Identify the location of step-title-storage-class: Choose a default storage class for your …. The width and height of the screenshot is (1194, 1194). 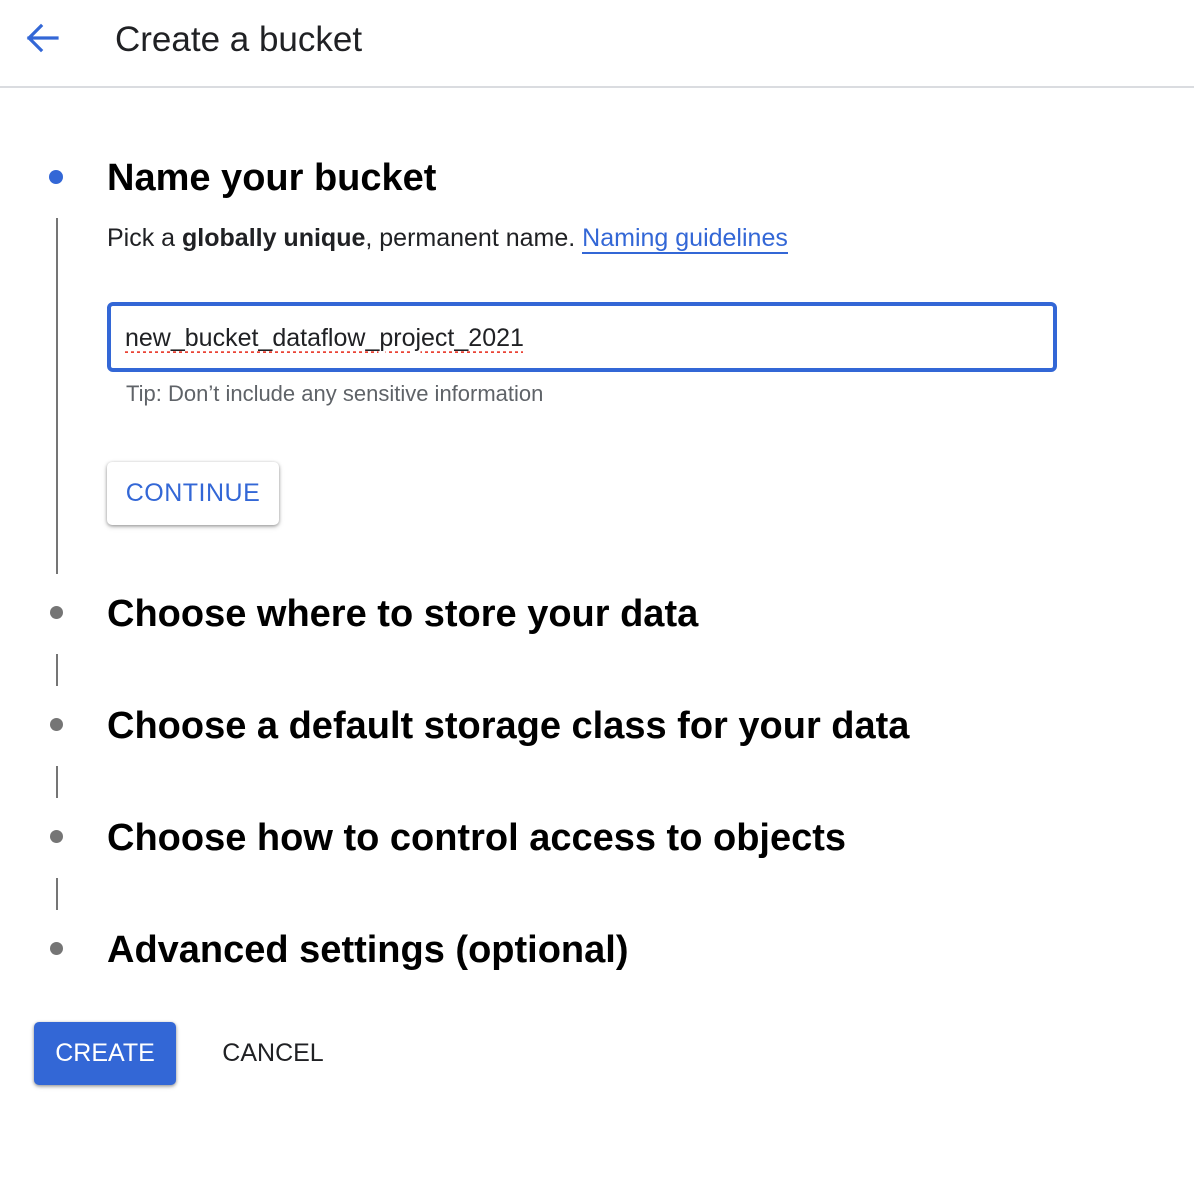
(508, 726).